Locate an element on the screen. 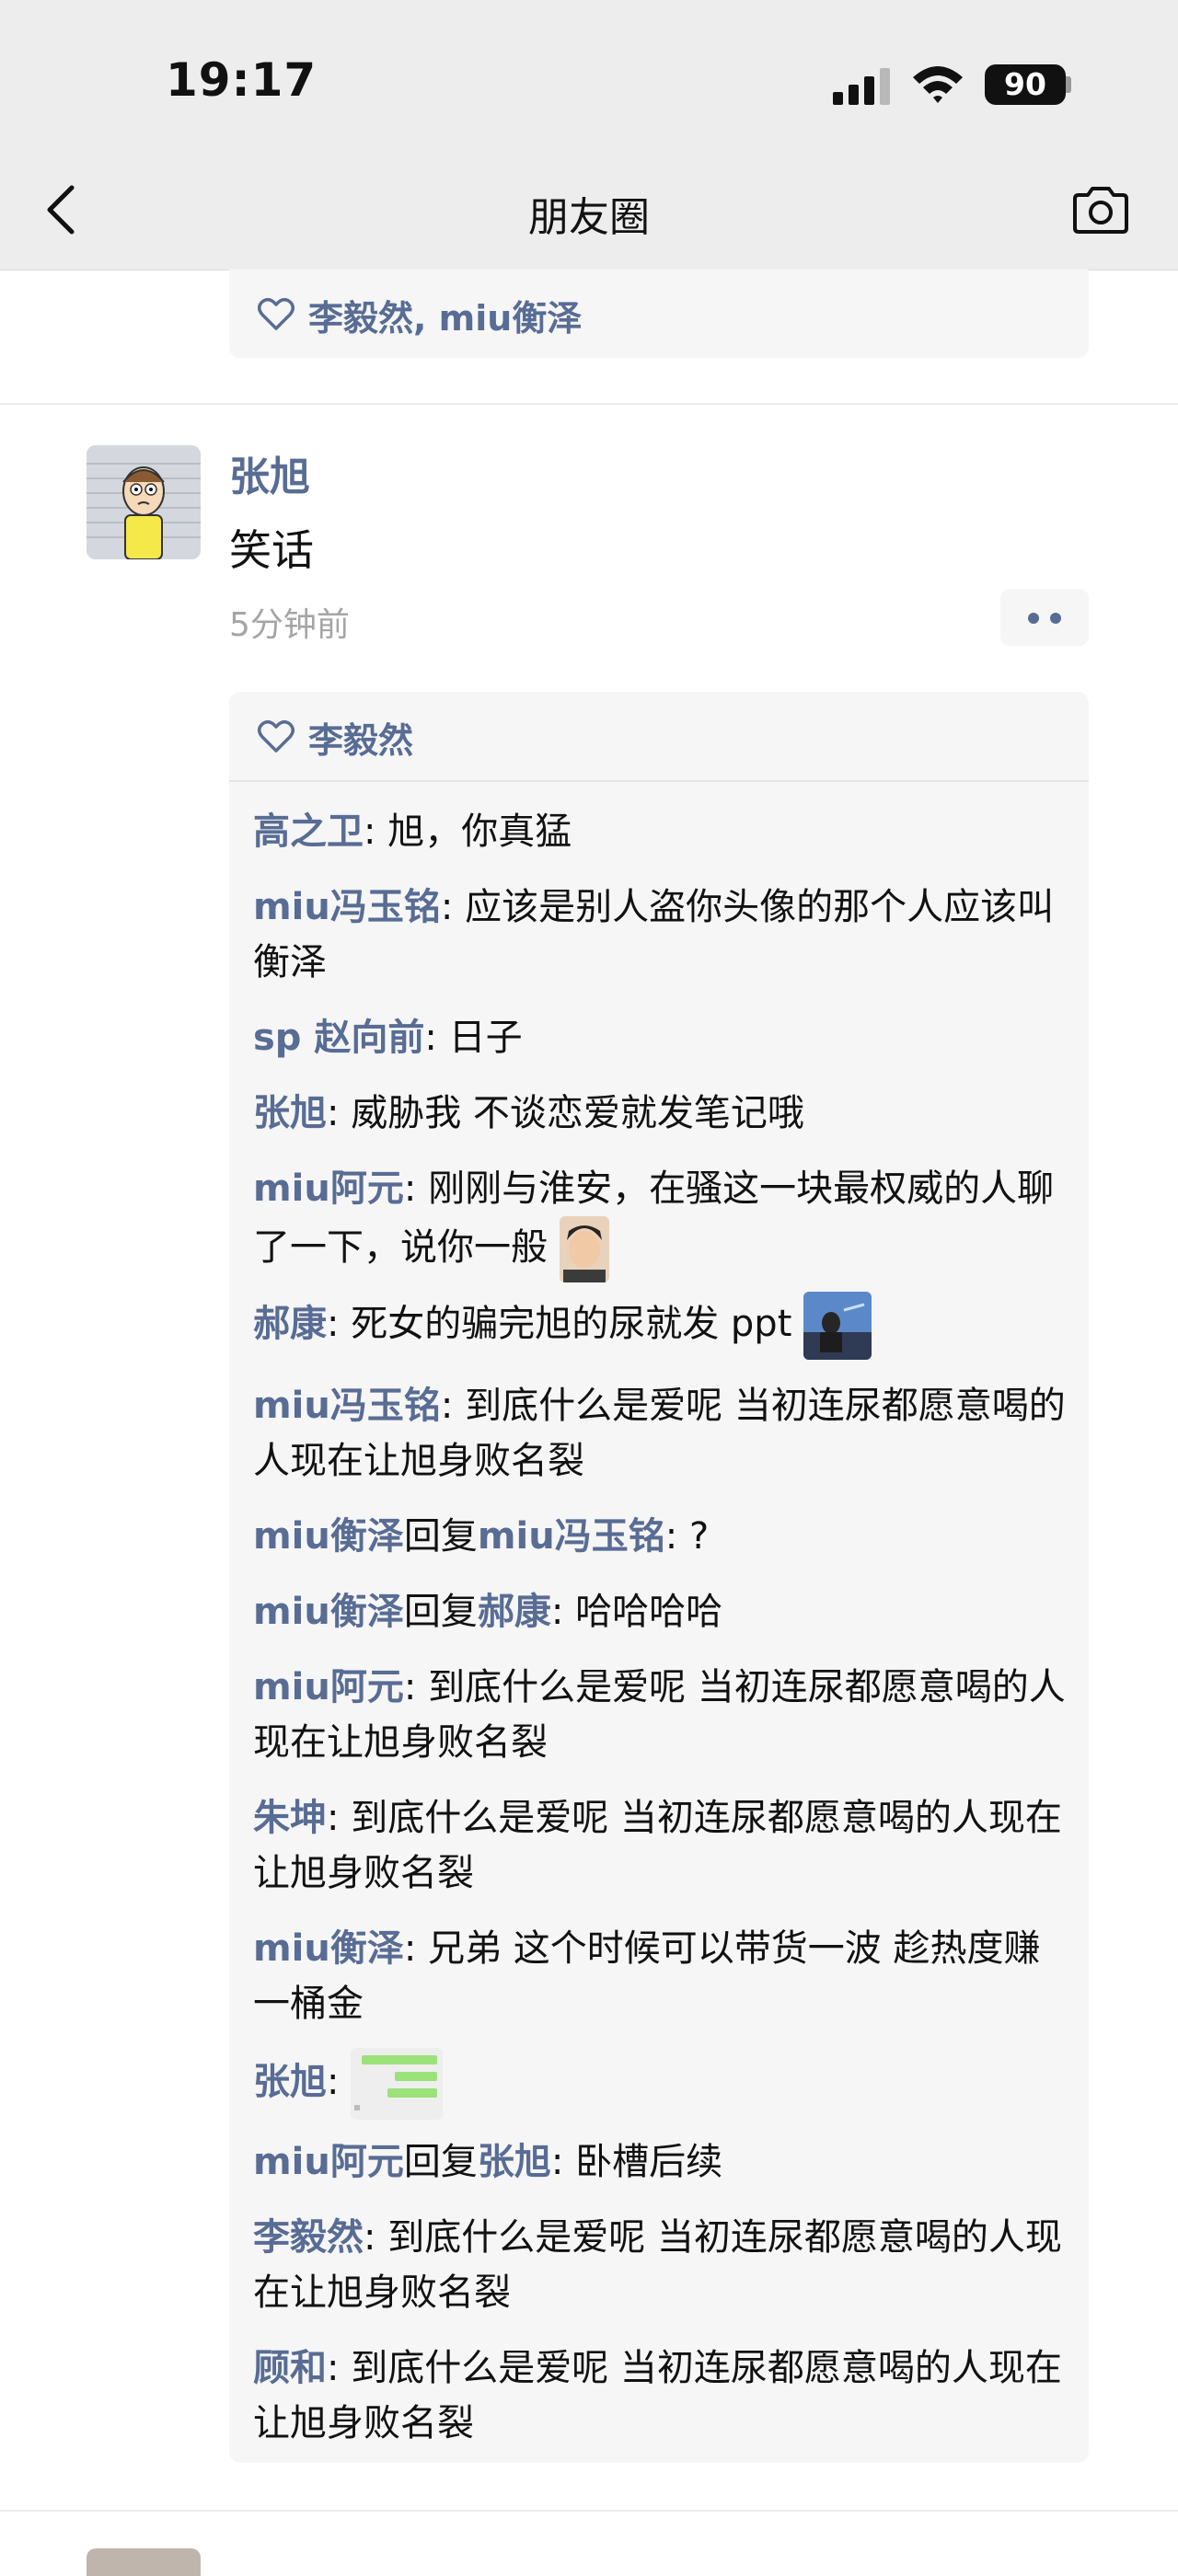 This screenshot has height=2576, width=1178. comment-item: 高之卫: 旭，你真猛 is located at coordinates (662, 831).